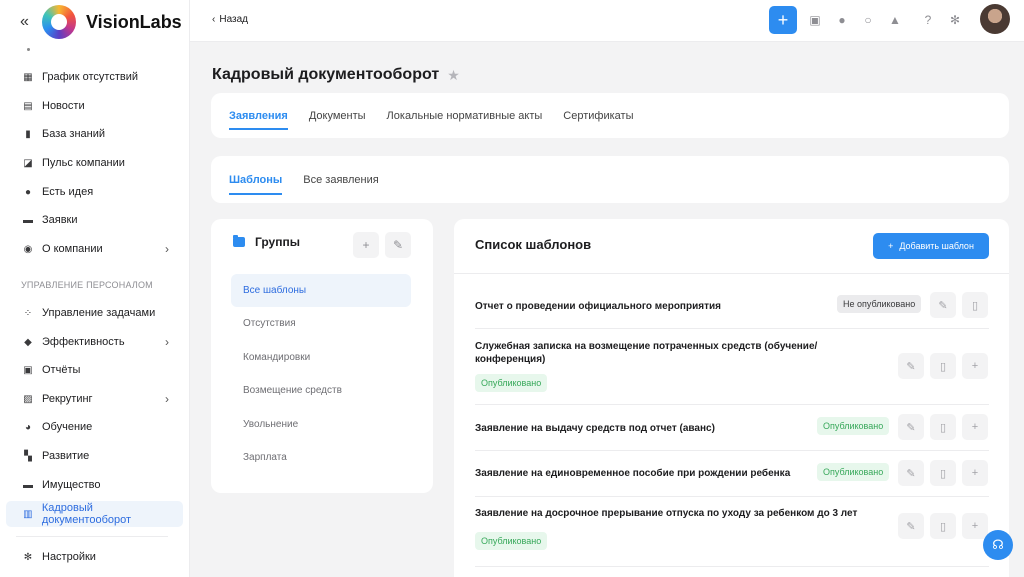 Image resolution: width=1024 pixels, height=577 pixels. What do you see at coordinates (783, 20) in the screenshot?
I see `create-button: +` at bounding box center [783, 20].